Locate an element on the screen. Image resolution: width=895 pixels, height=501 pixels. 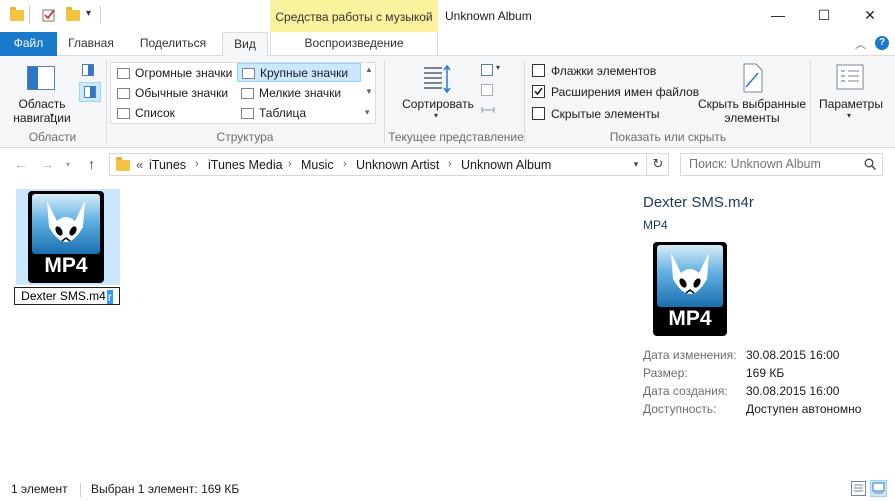
status-divider is located at coordinates (80, 490).